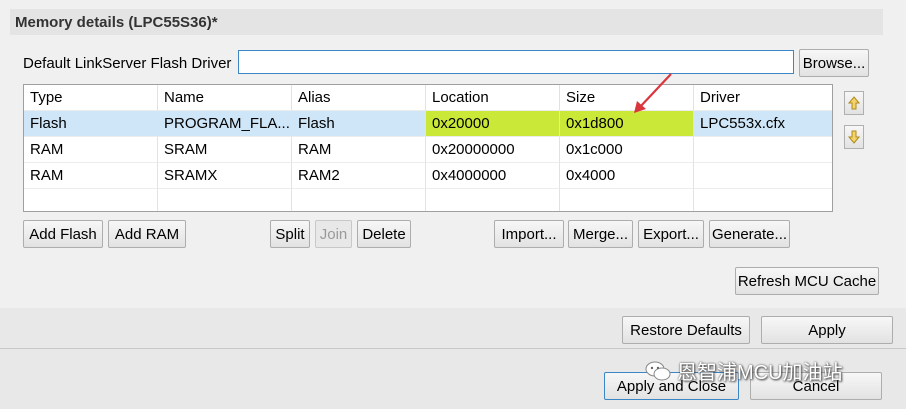  What do you see at coordinates (91, 98) in the screenshot?
I see `column-header-type: Type` at bounding box center [91, 98].